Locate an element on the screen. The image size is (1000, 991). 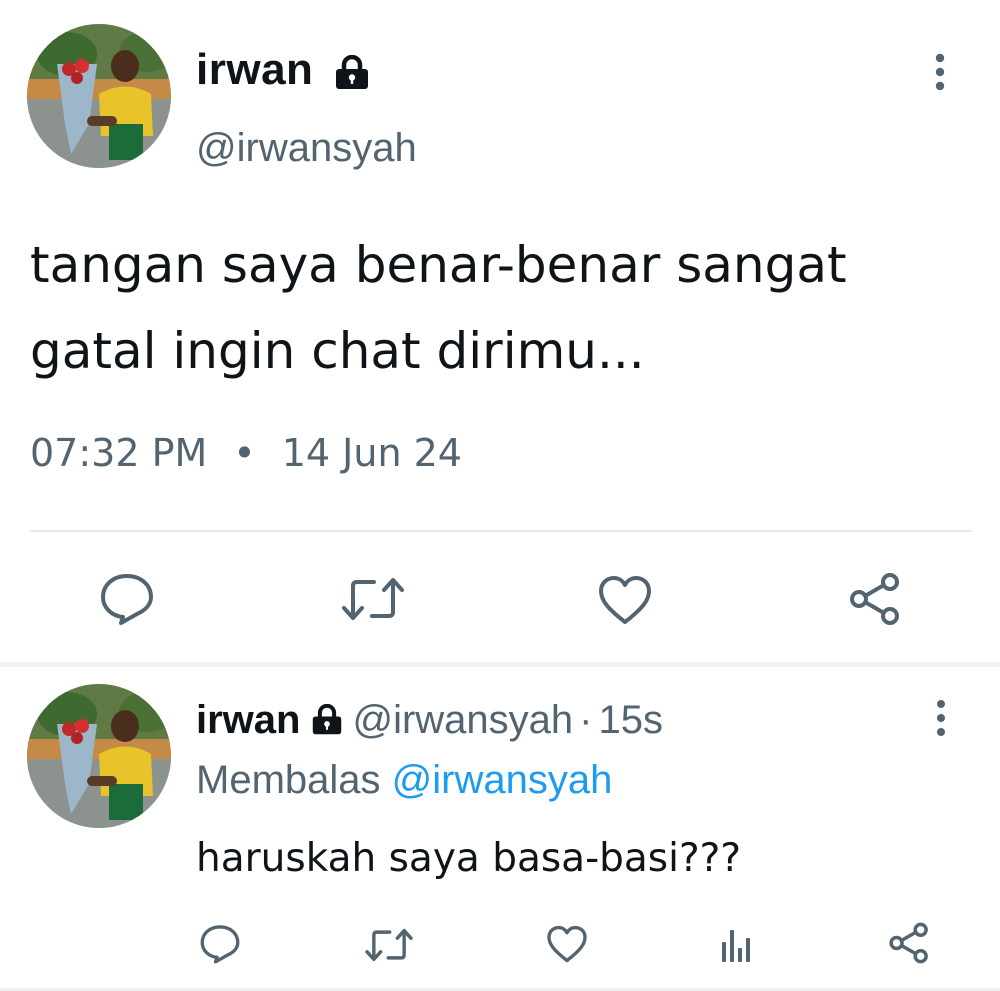
reply-display-name: irwan is located at coordinates (248, 720).